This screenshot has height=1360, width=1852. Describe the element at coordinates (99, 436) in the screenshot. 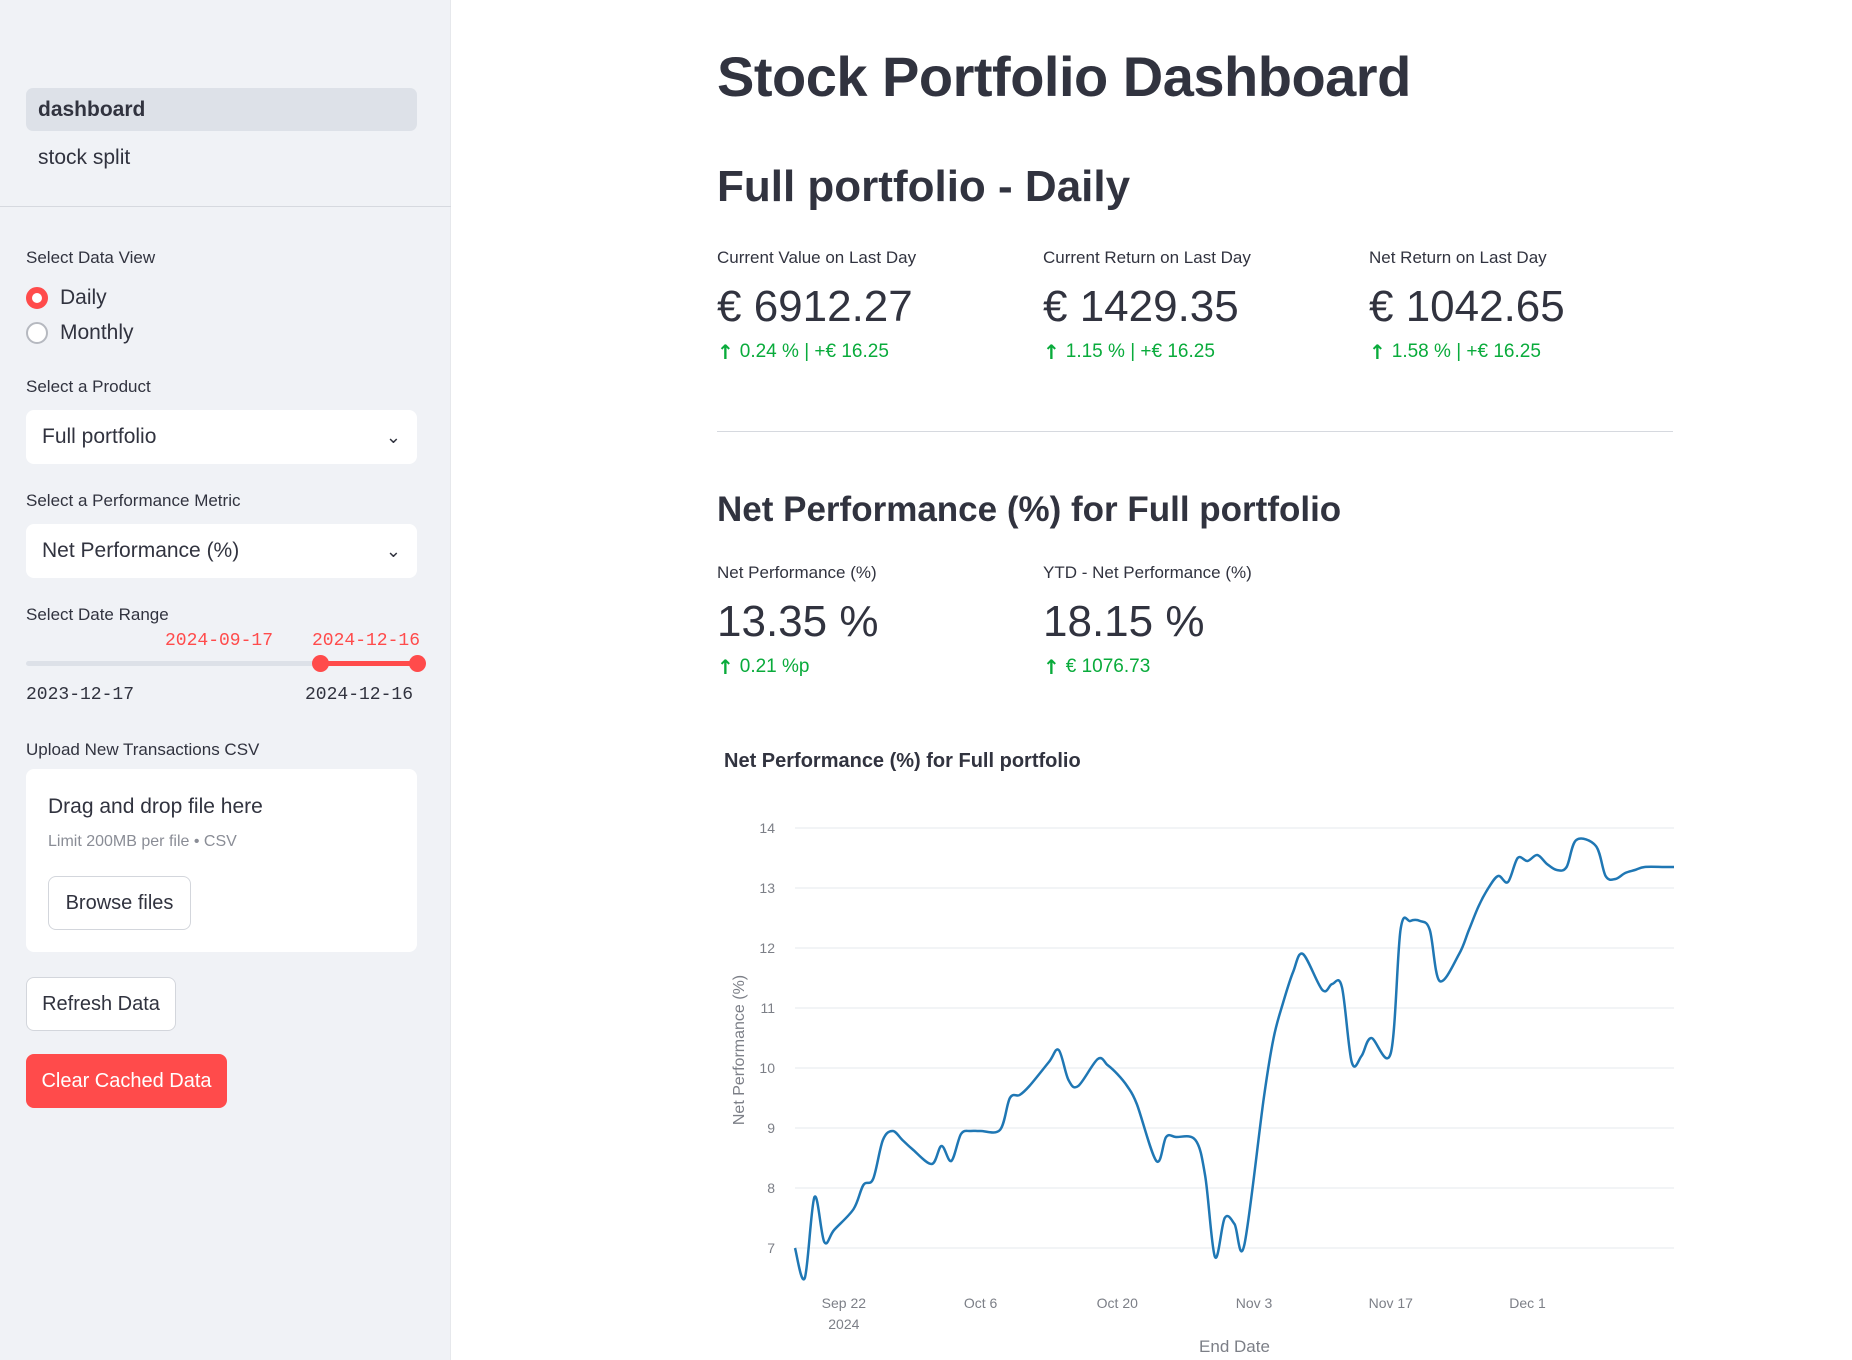

I see `product-select-value: Full portfolio` at that location.